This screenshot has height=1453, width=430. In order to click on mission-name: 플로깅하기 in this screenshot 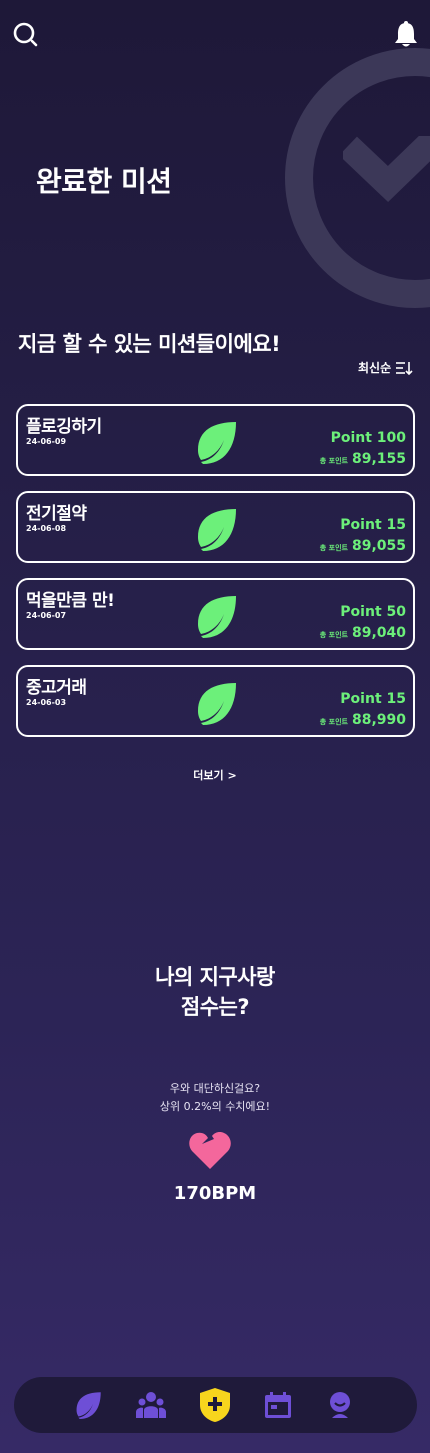, I will do `click(64, 427)`.